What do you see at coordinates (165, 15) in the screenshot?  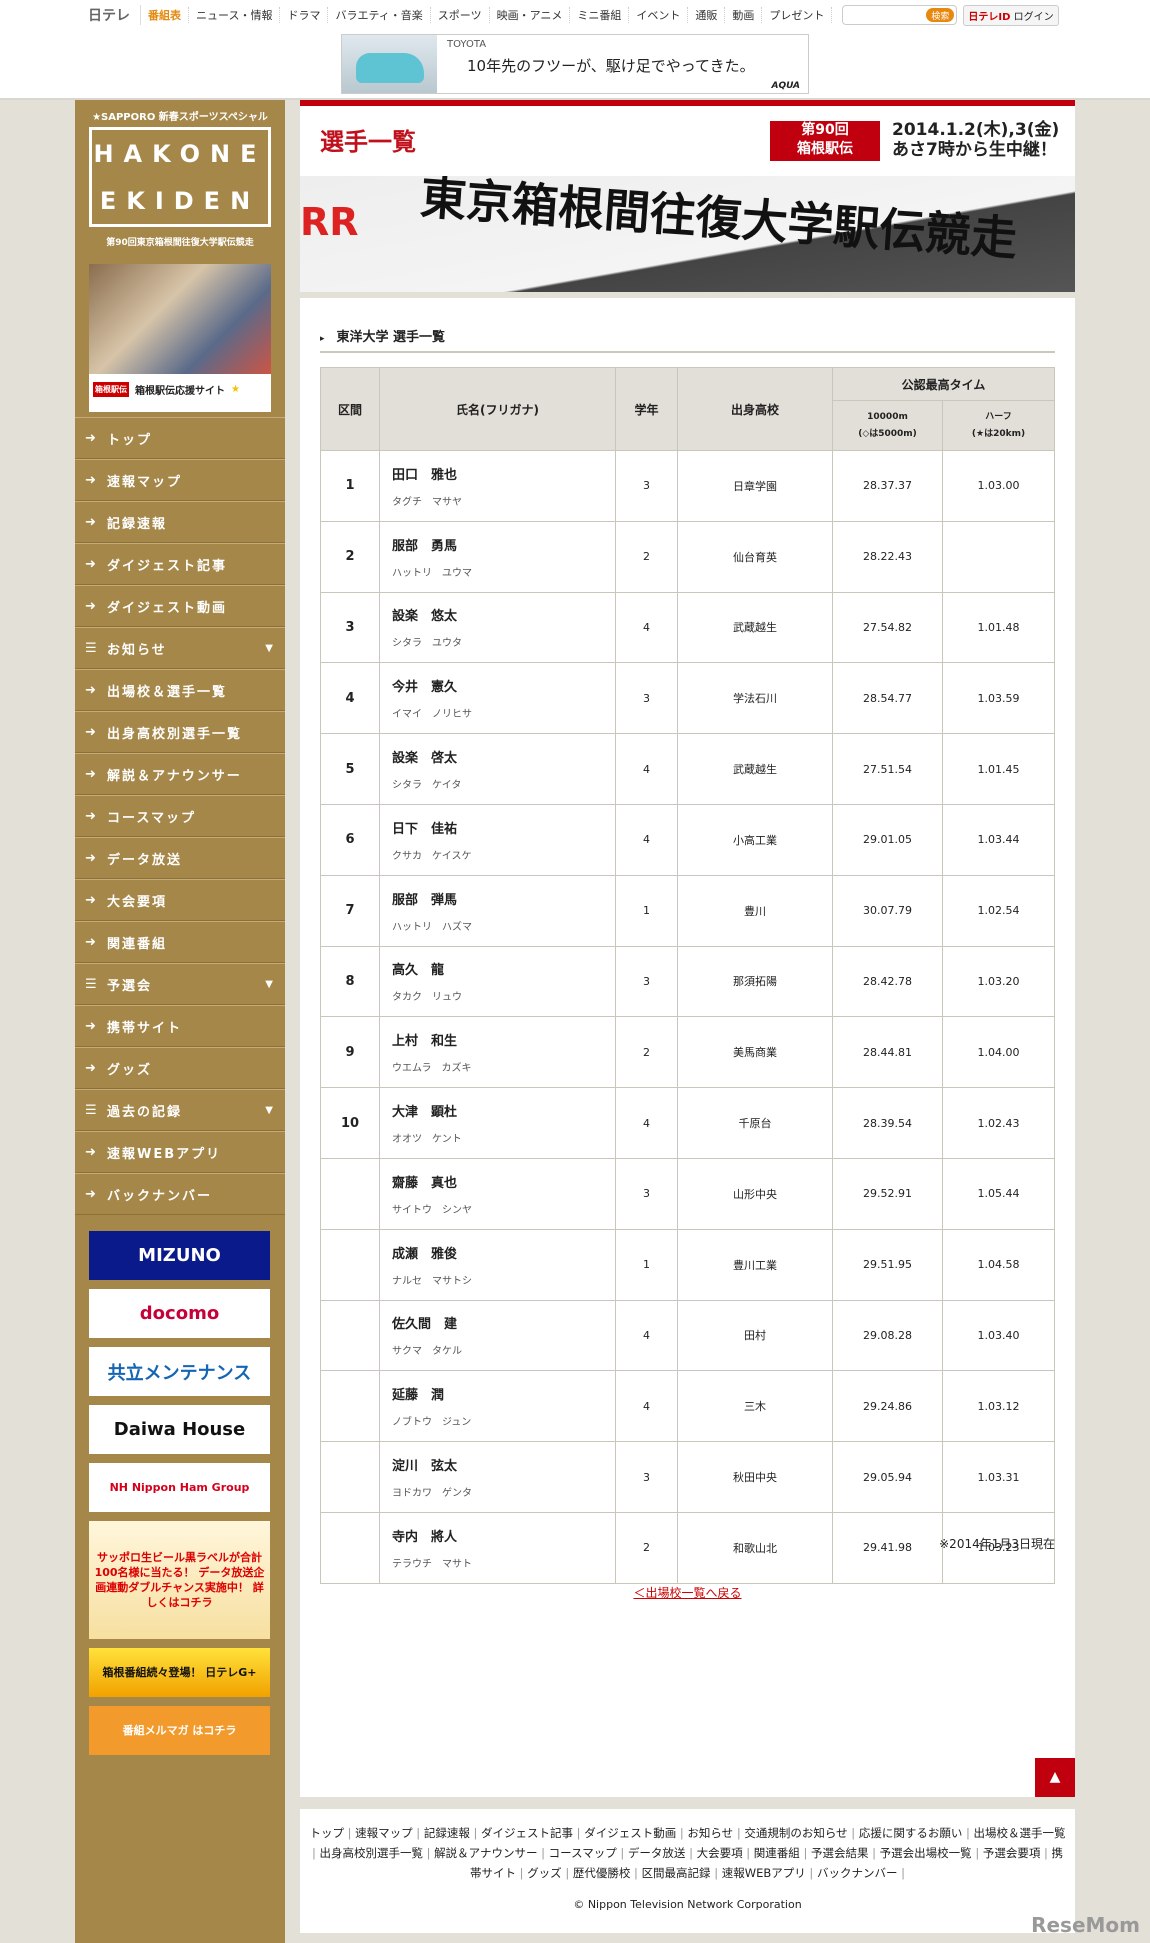 I see `topnav-item: 番組表` at bounding box center [165, 15].